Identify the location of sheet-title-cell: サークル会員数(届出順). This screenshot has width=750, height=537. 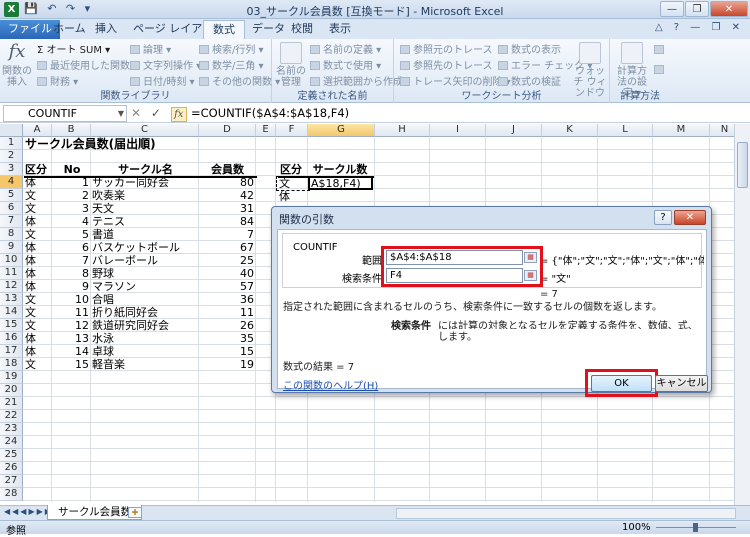
(90, 144).